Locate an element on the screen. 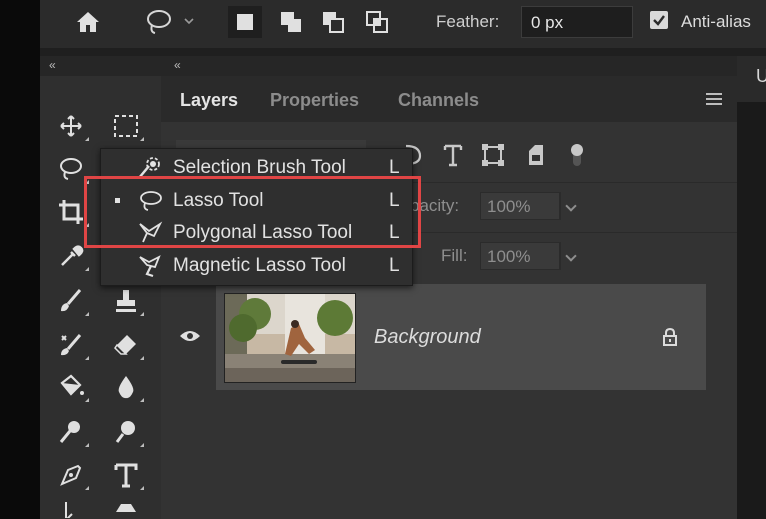 Image resolution: width=766 pixels, height=519 pixels. arrow-icon is located at coordinates (69, 509).